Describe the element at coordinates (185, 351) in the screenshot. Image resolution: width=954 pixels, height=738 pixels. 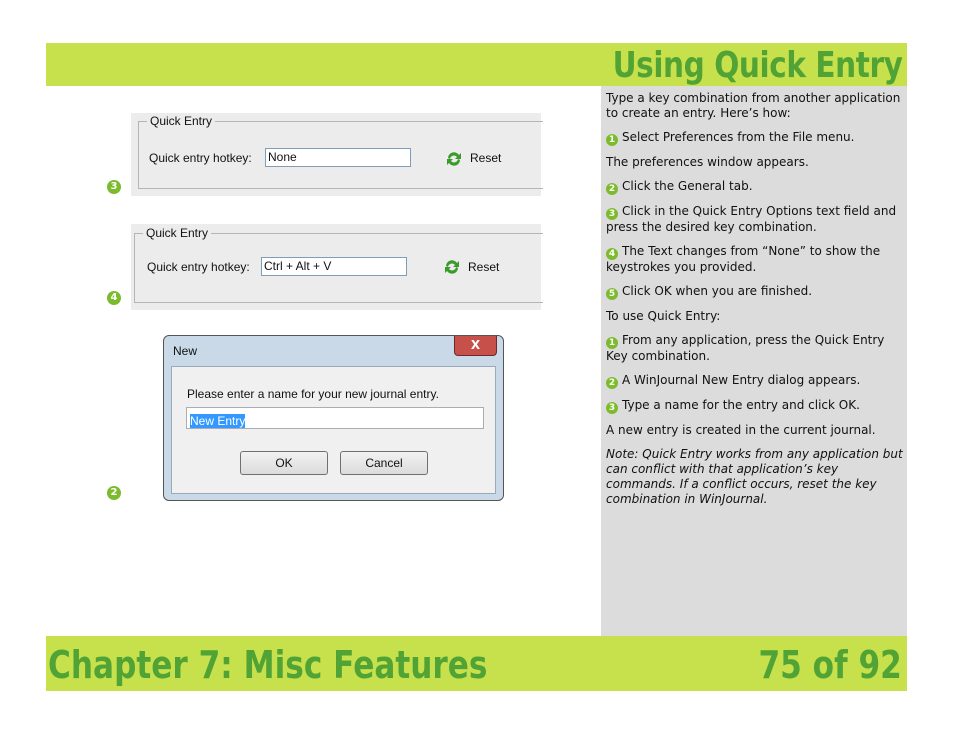
I see `dialog-title: New` at that location.